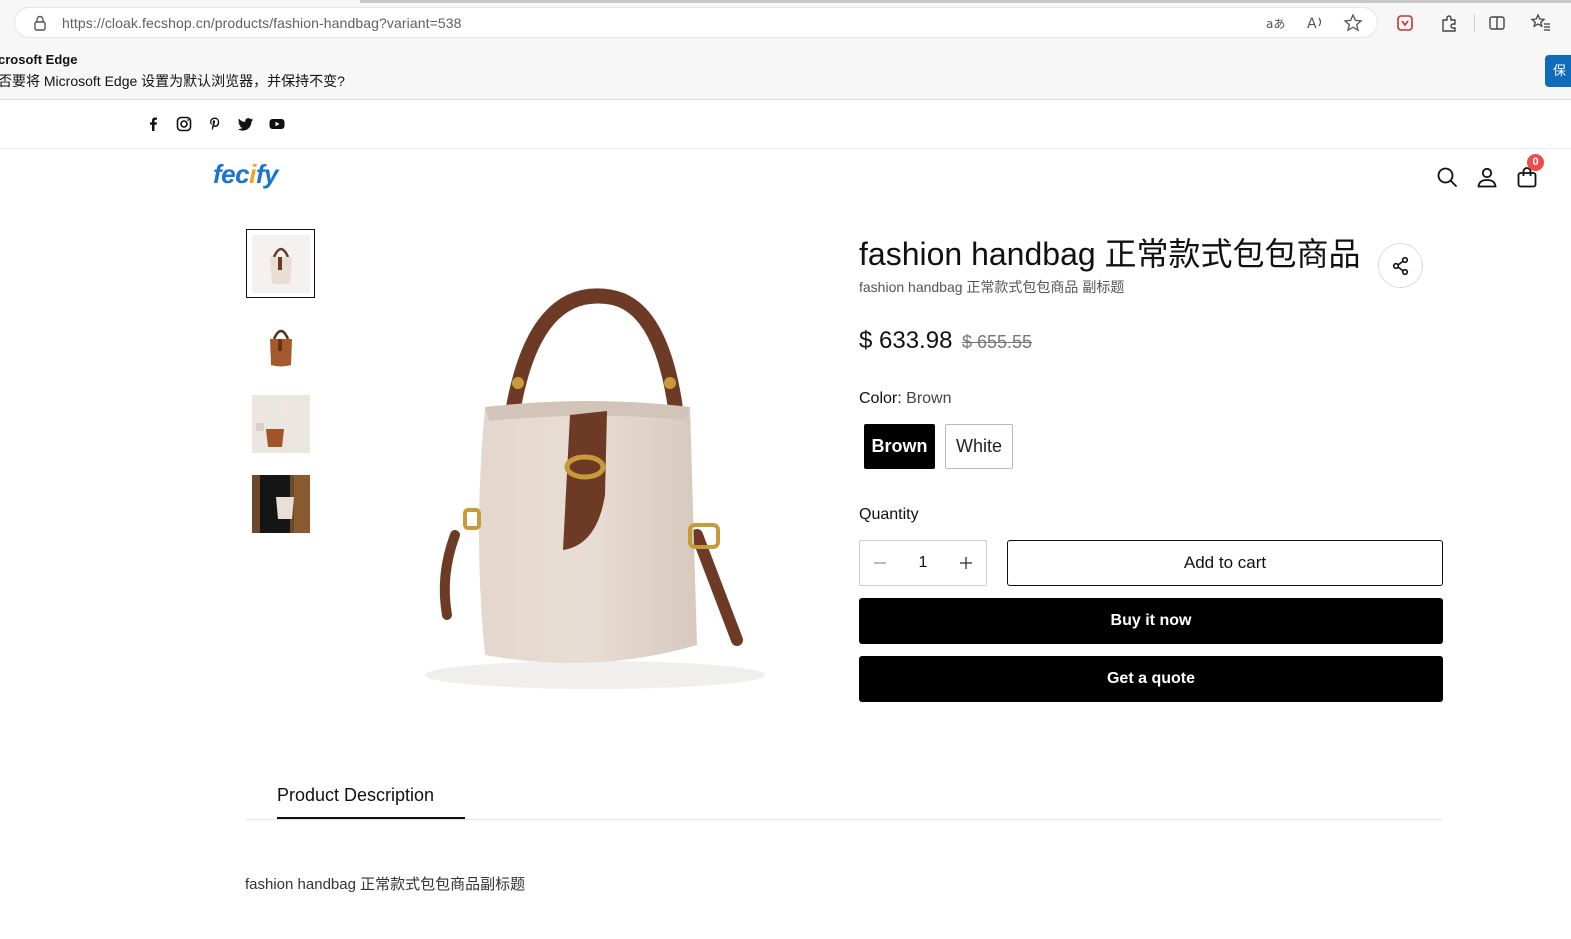 Image resolution: width=1571 pixels, height=939 pixels. Describe the element at coordinates (385, 884) in the screenshot. I see `product-description-text: fashion handbag 正常款式包包商品副标题` at that location.